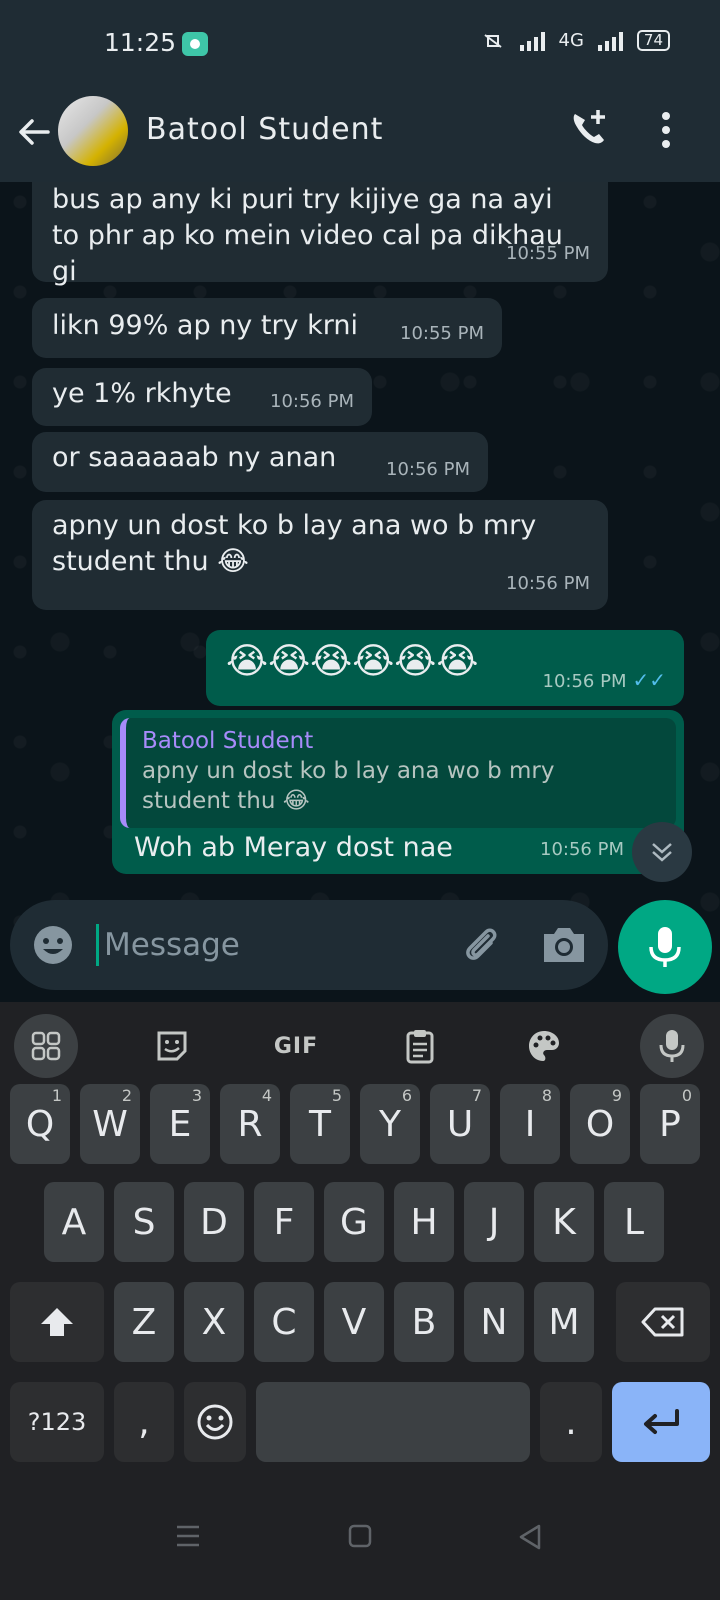  I want to click on key-label: E, so click(180, 1124).